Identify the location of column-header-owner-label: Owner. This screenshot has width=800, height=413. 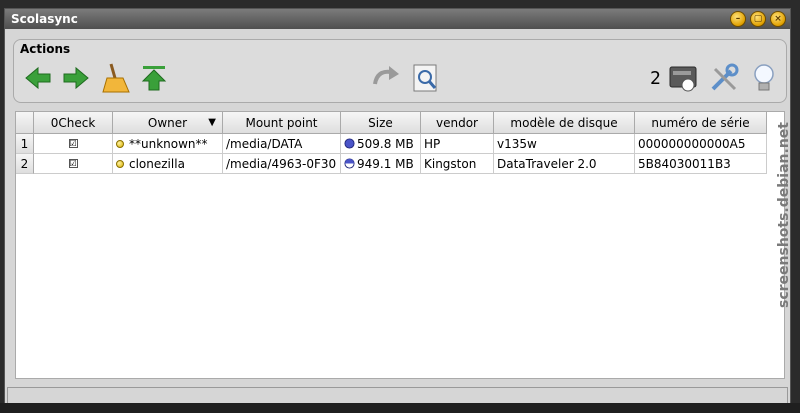
(167, 122).